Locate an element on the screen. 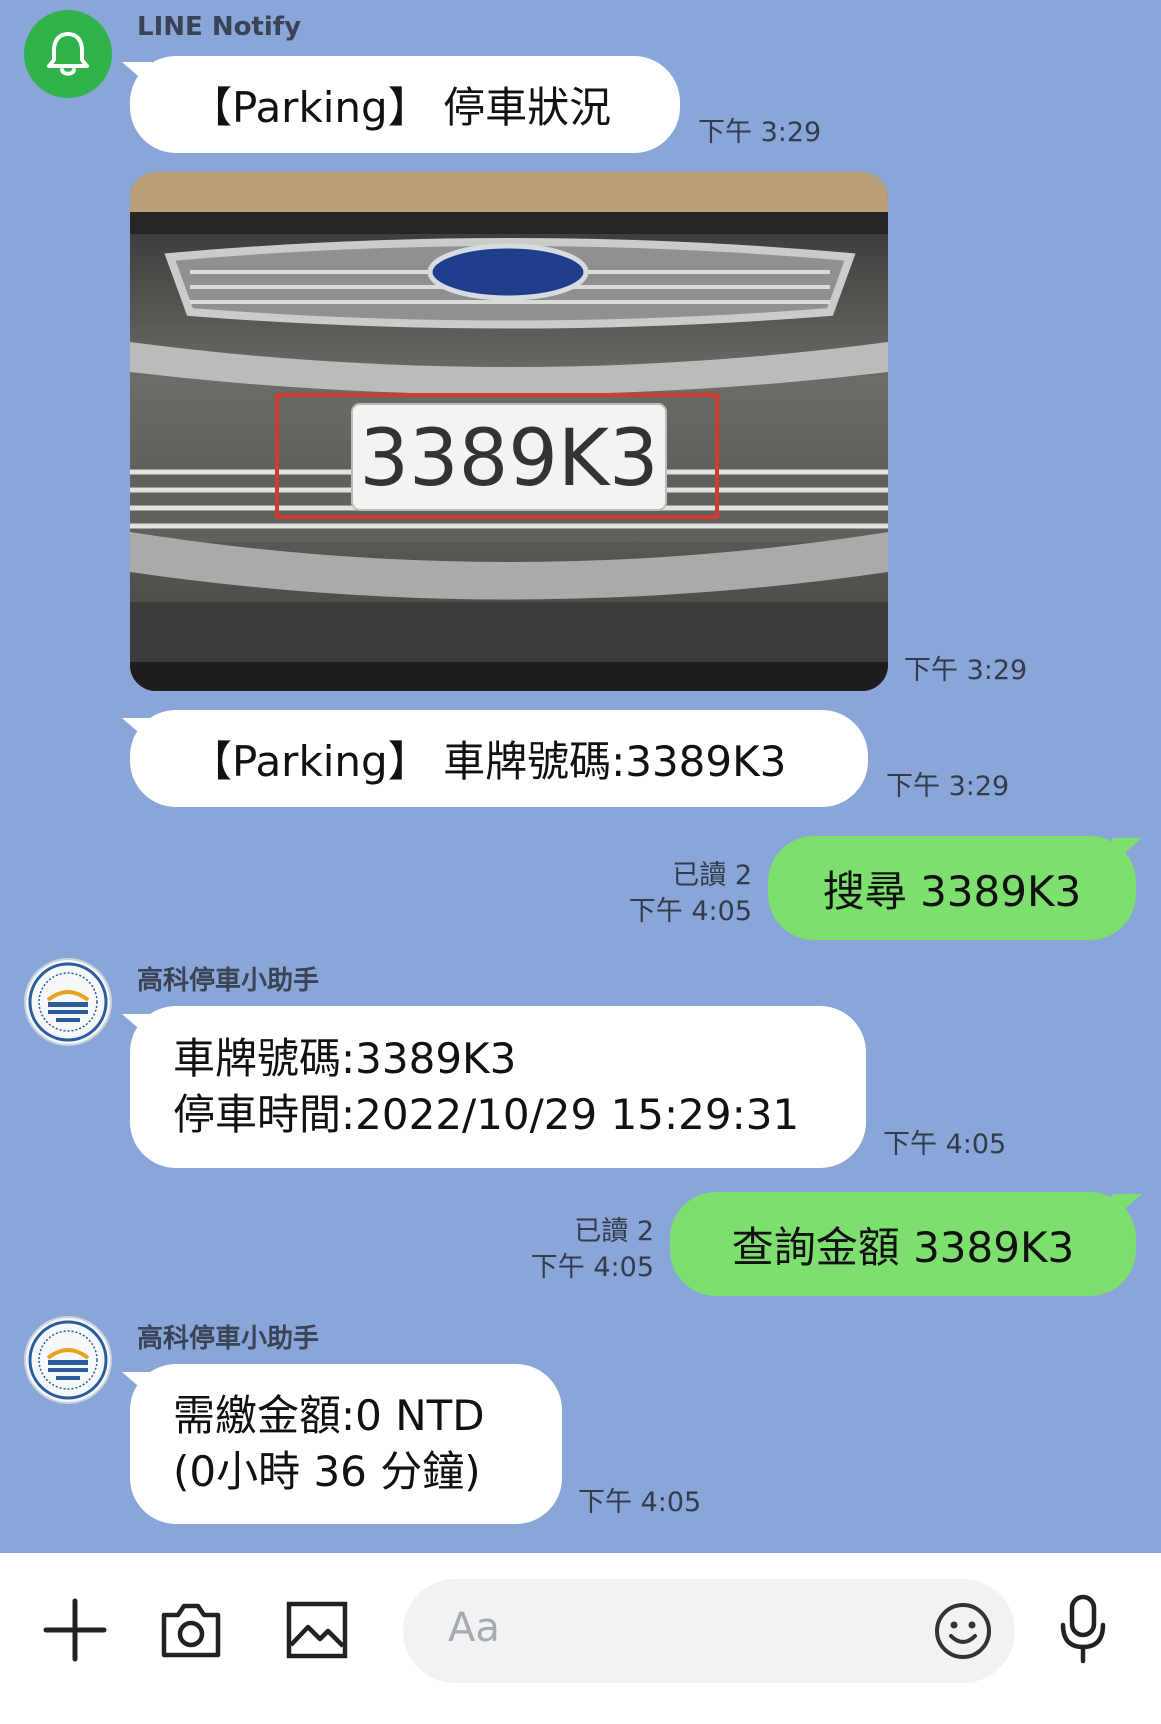  line-notify-avatar is located at coordinates (68, 54).